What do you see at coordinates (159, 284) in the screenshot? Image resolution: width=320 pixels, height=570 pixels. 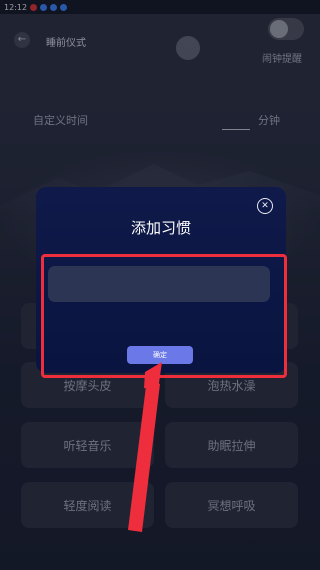 I see `habit-name-input` at bounding box center [159, 284].